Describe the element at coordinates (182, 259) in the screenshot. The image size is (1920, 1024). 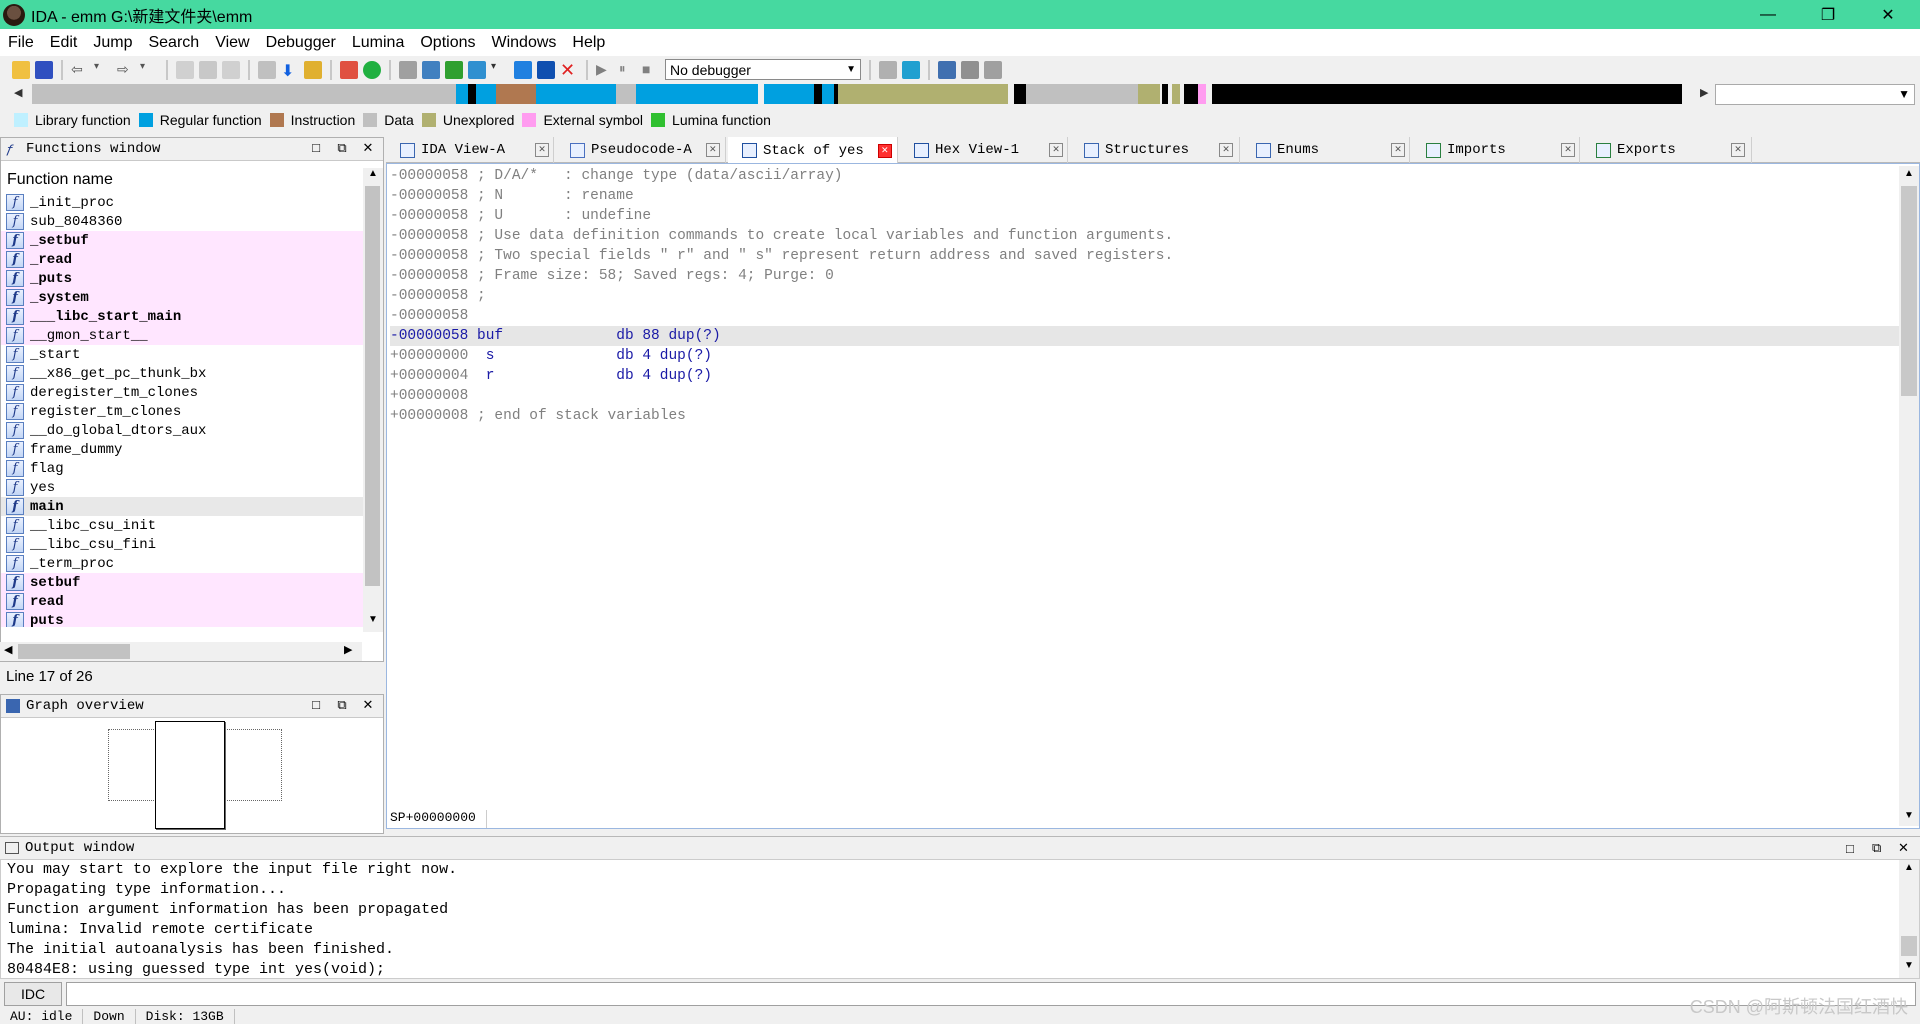
I see `function-list-item: f _read` at that location.